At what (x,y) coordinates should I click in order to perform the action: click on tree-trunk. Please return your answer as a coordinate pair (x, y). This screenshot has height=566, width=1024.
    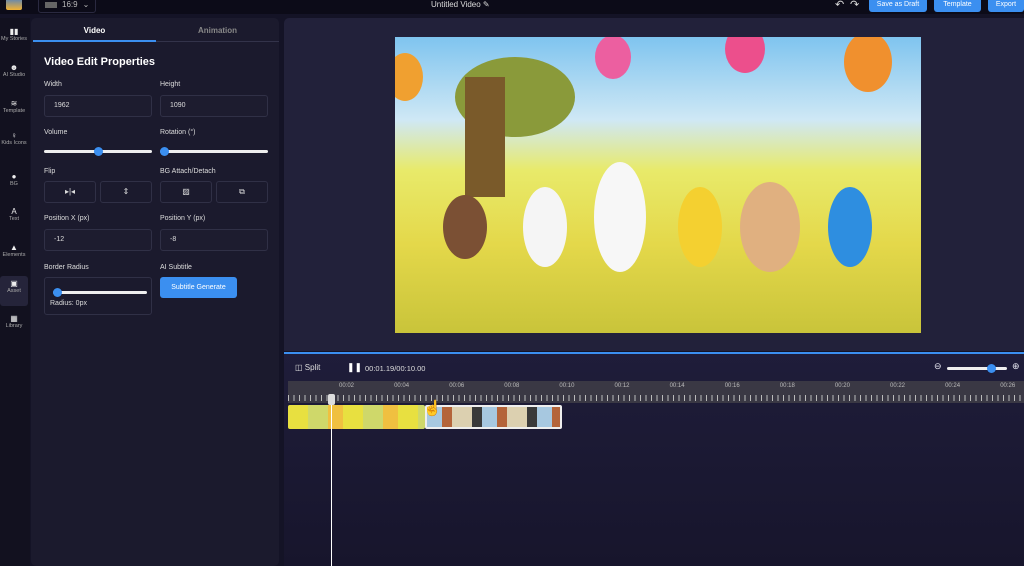
    Looking at the image, I should click on (485, 137).